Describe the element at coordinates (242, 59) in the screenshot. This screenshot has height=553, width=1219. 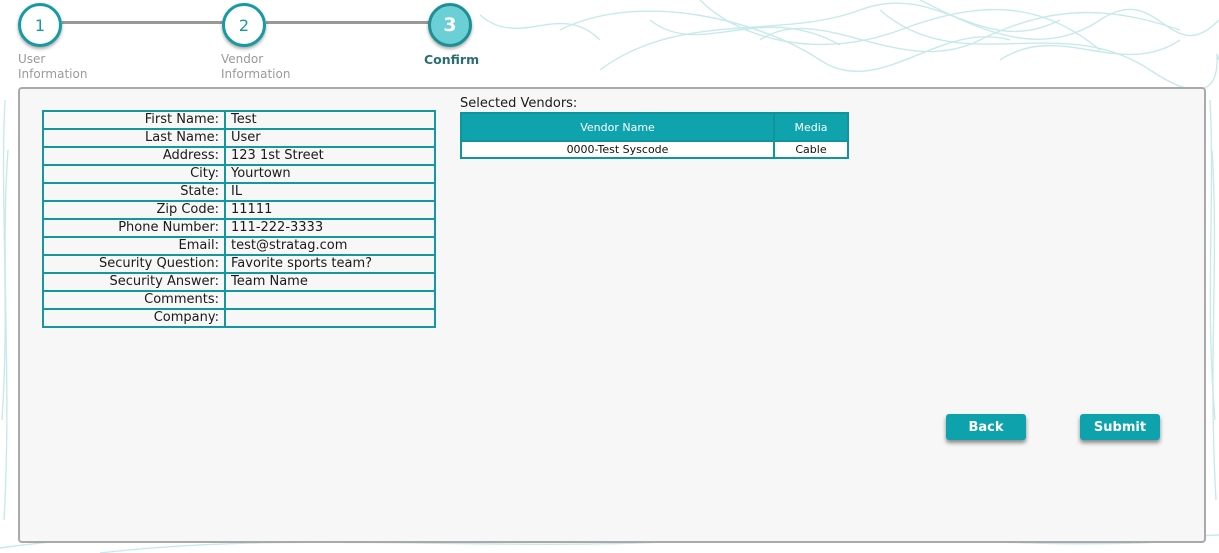
I see `step-2-label-line1: Vendor` at that location.